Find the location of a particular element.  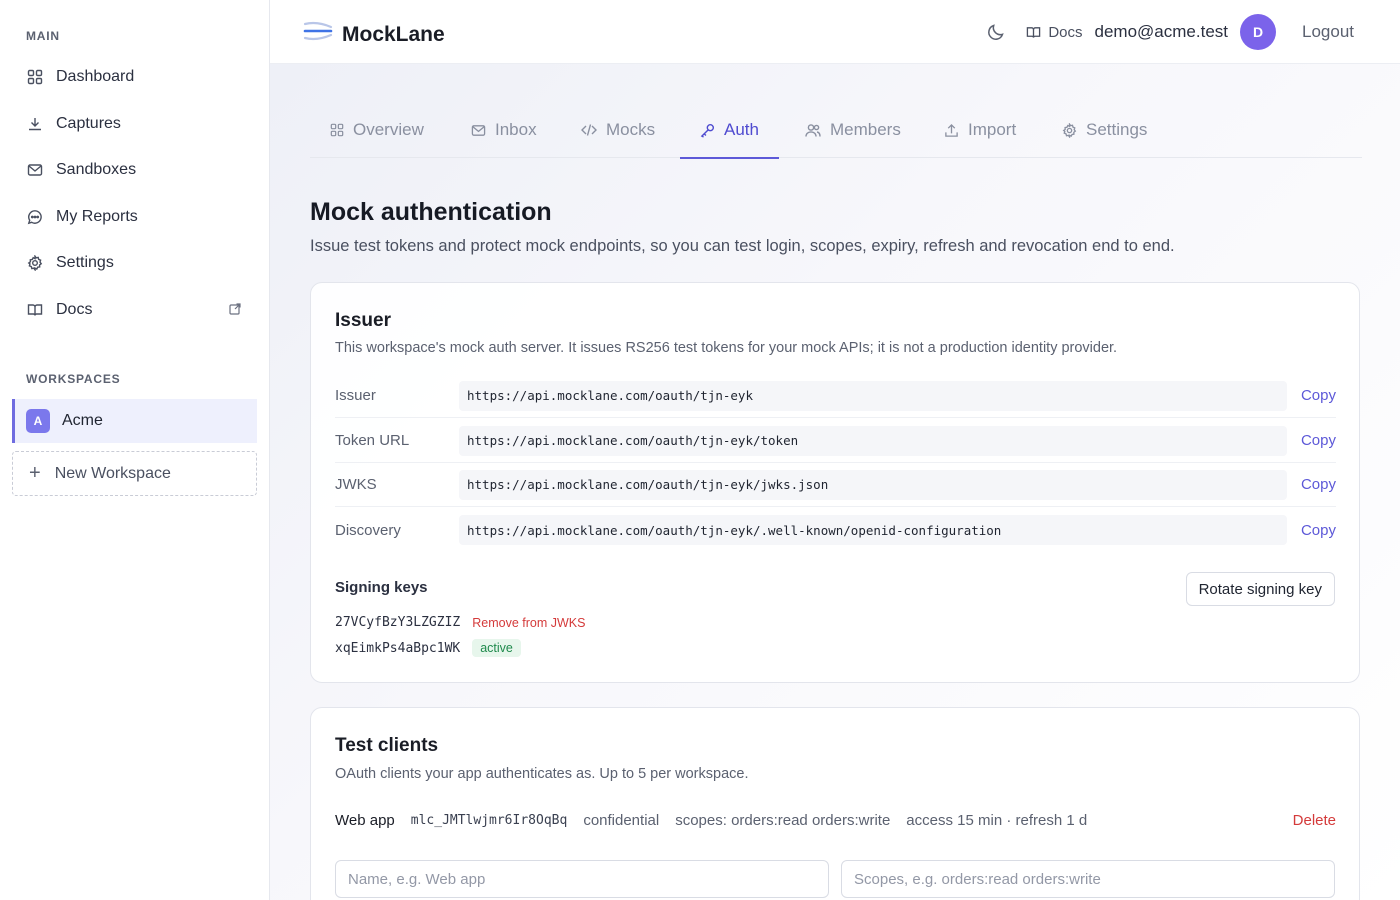

page-title: Mock authentication is located at coordinates (431, 212).